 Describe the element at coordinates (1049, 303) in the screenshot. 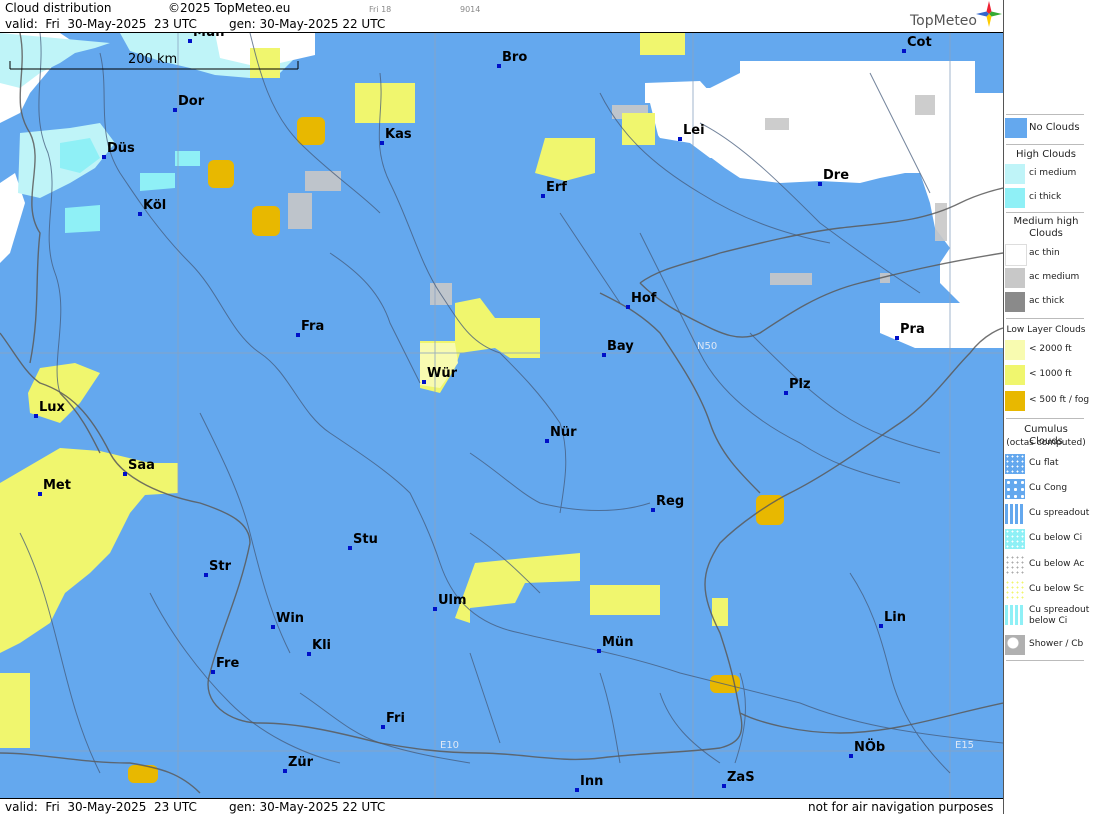

I see `legend-ac-thick: ac thick` at that location.